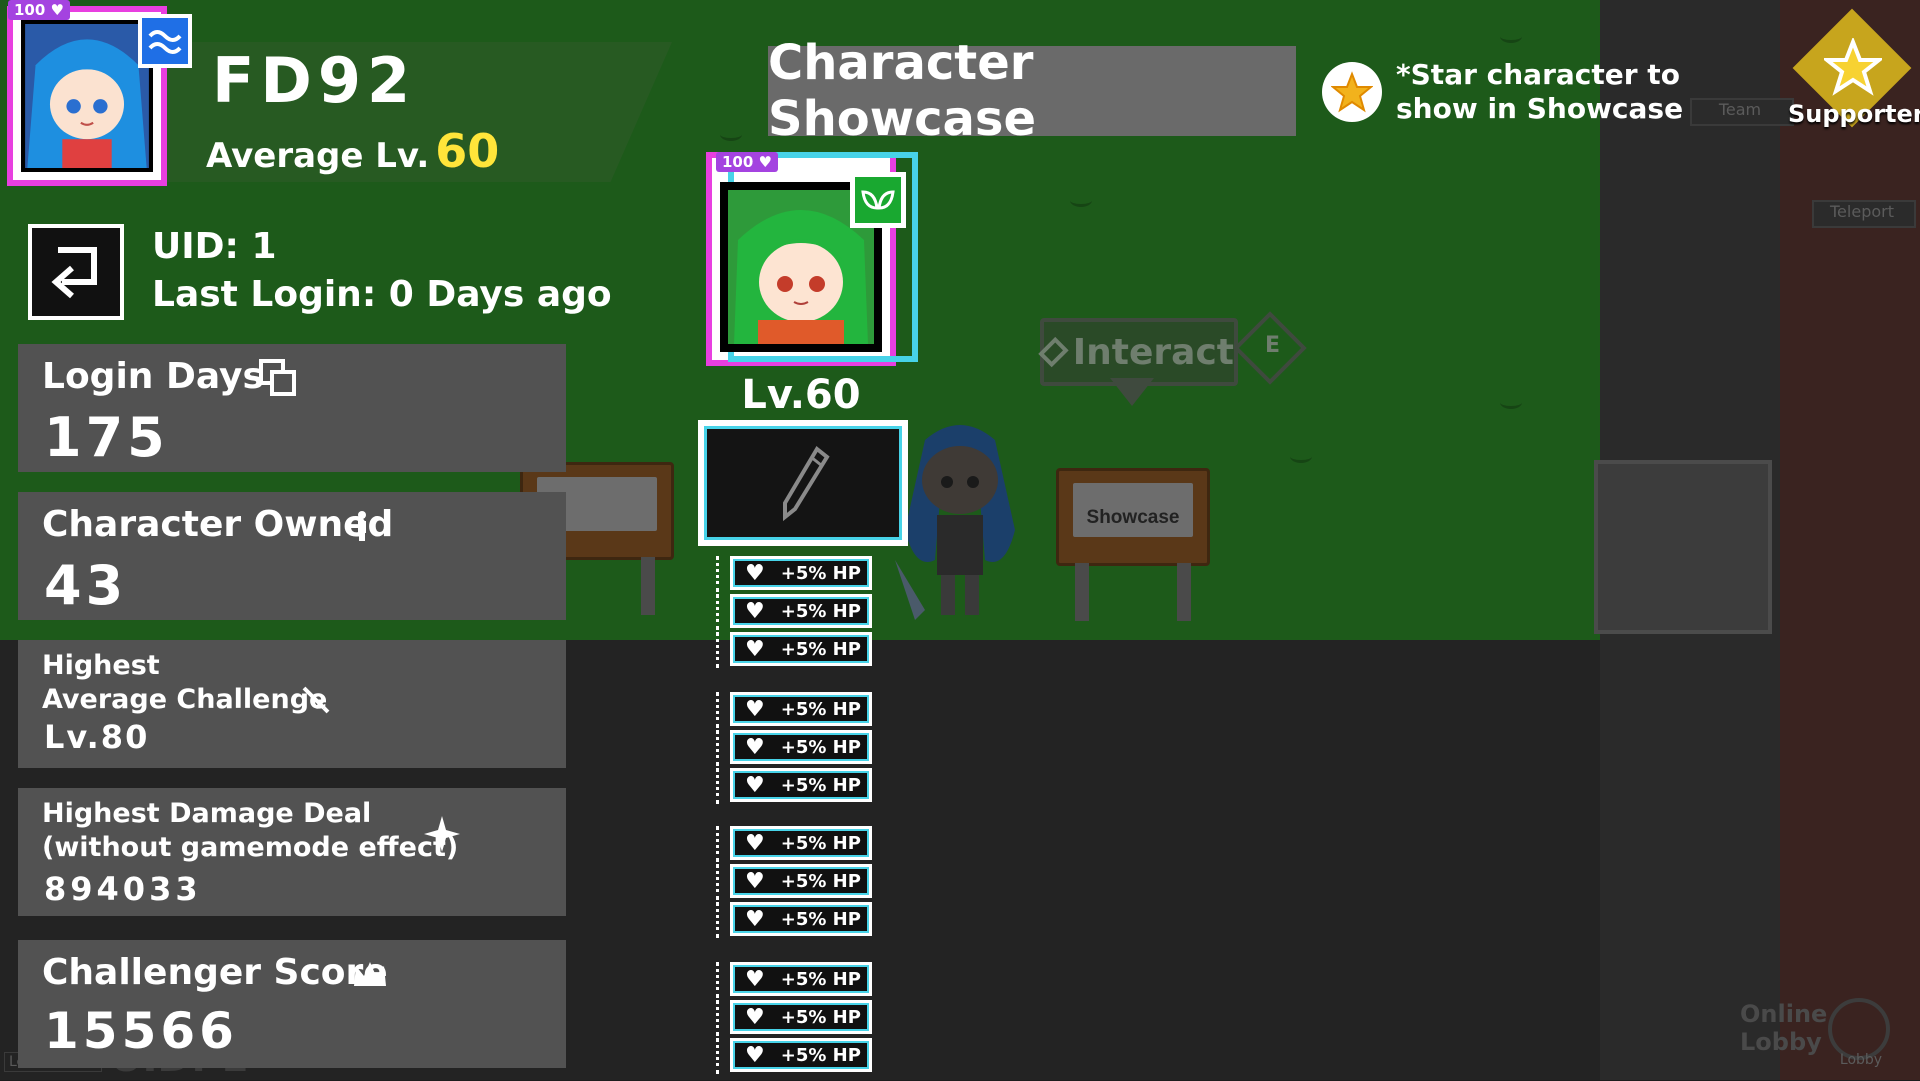  I want to click on return-arrow-icon, so click(74, 273).